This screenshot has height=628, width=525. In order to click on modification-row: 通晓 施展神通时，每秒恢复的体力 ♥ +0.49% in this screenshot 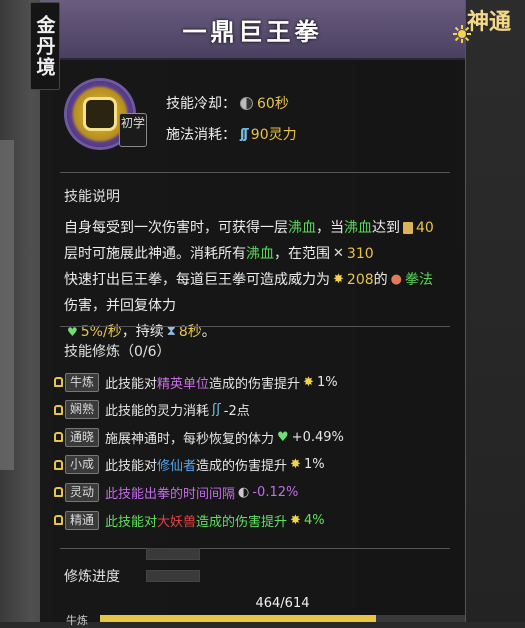, I will do `click(199, 437)`.